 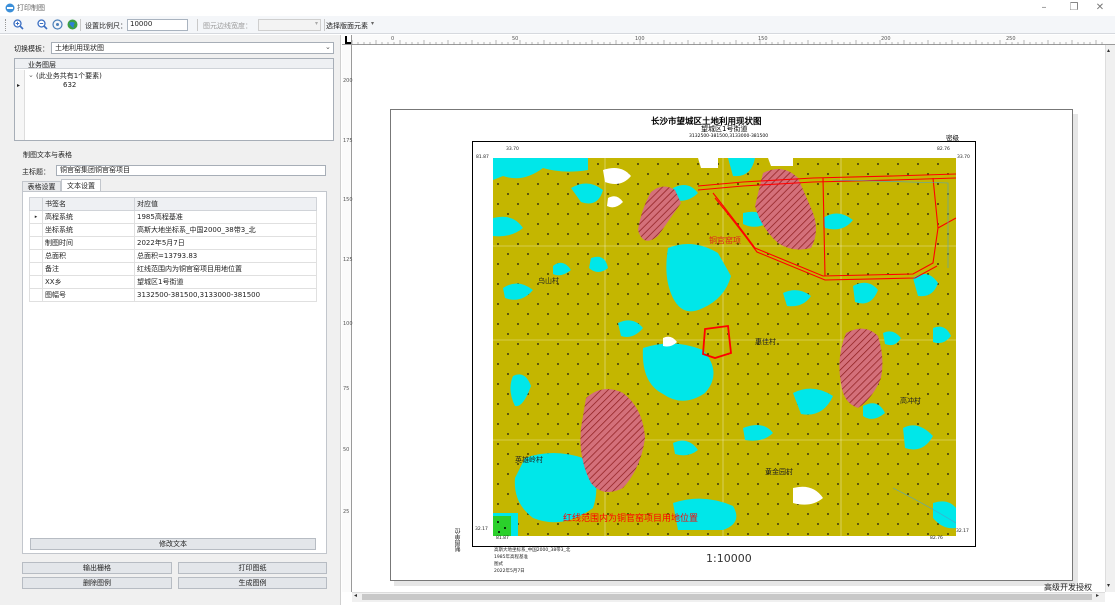 I want to click on pan-icon, so click(x=57, y=24).